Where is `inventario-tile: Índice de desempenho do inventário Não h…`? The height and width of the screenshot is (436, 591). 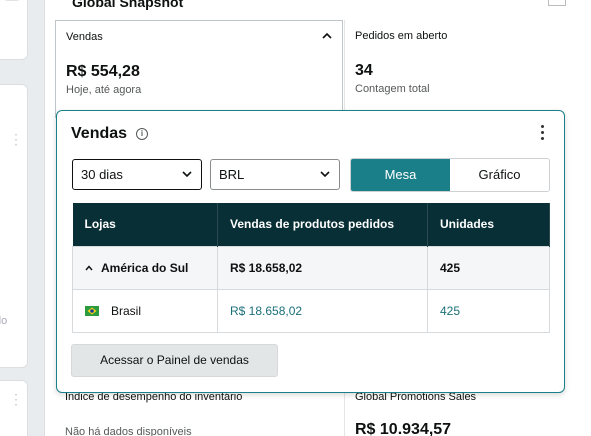 inventario-tile: Índice de desempenho do inventário Não h… is located at coordinates (199, 411).